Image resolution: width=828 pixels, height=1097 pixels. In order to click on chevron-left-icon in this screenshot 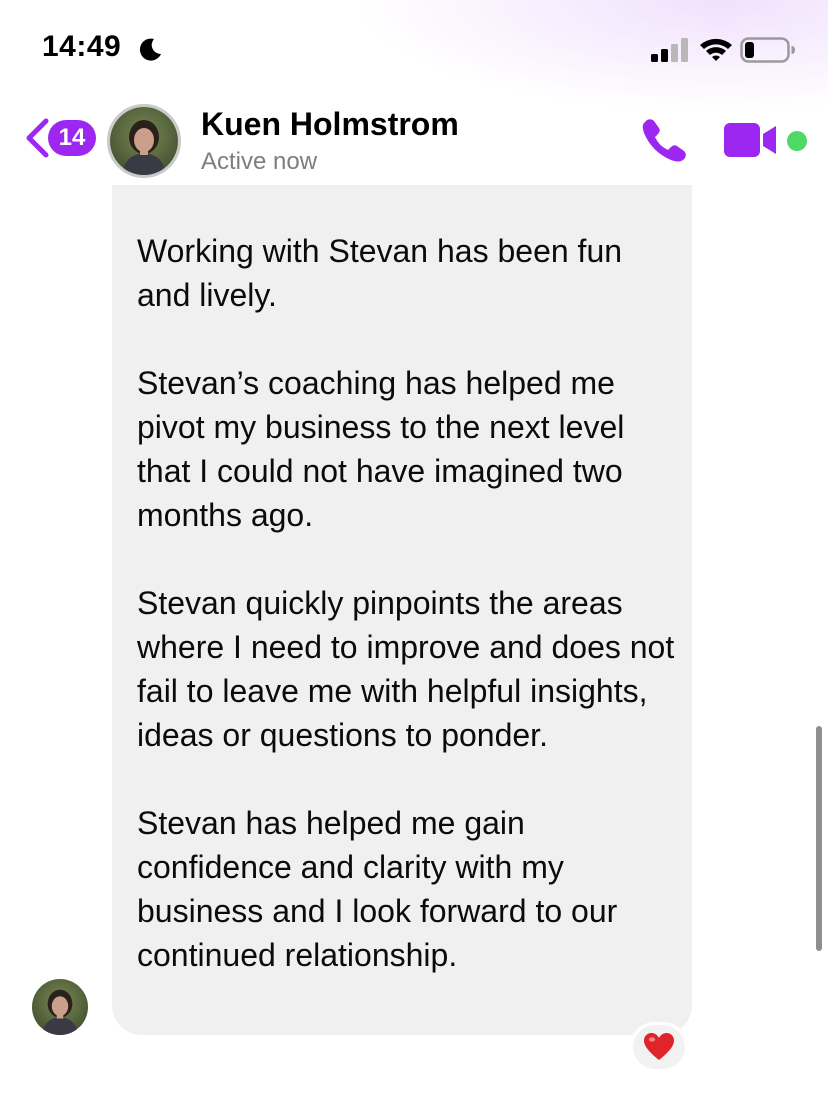, I will do `click(37, 138)`.